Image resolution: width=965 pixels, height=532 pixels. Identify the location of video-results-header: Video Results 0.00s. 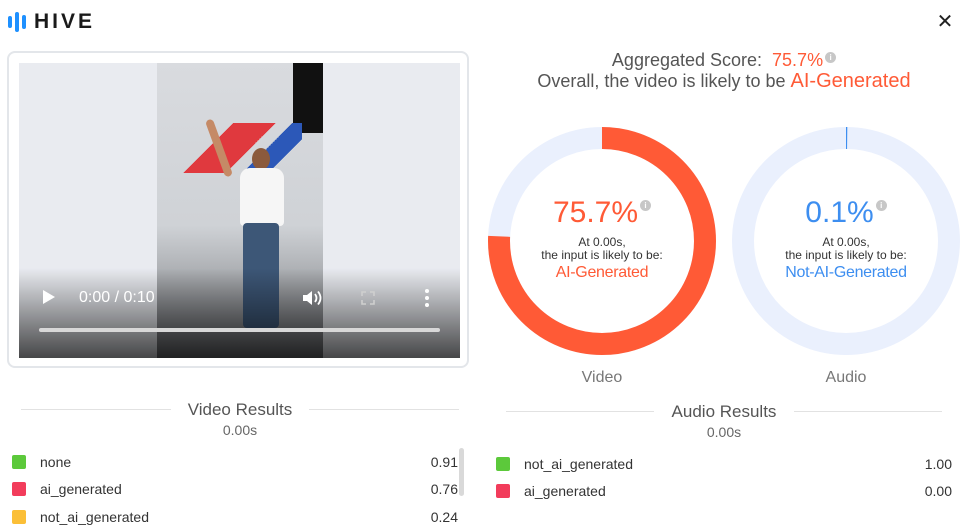
(240, 419).